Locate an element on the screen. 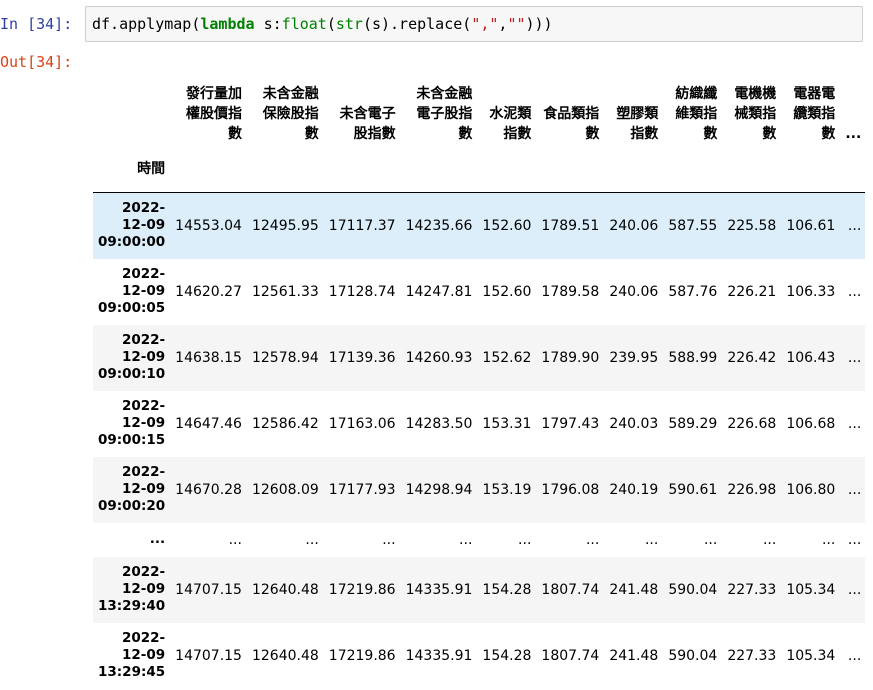 Image resolution: width=873 pixels, height=690 pixels. table-cell: 14647.46 is located at coordinates (208, 423).